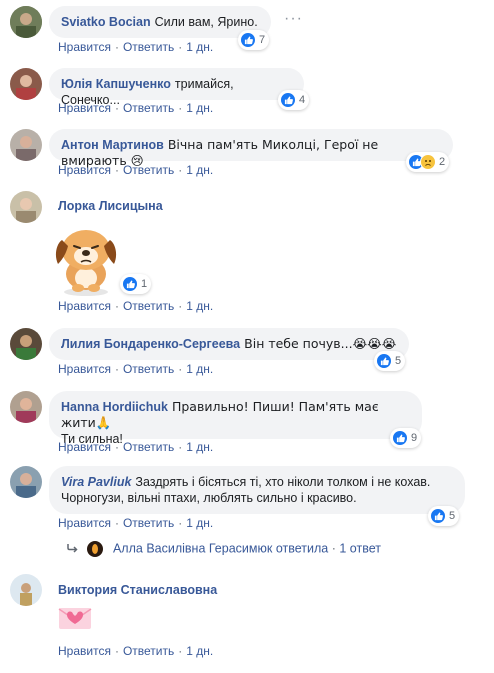 The width and height of the screenshot is (494, 673). I want to click on reaction-summary: 9, so click(406, 438).